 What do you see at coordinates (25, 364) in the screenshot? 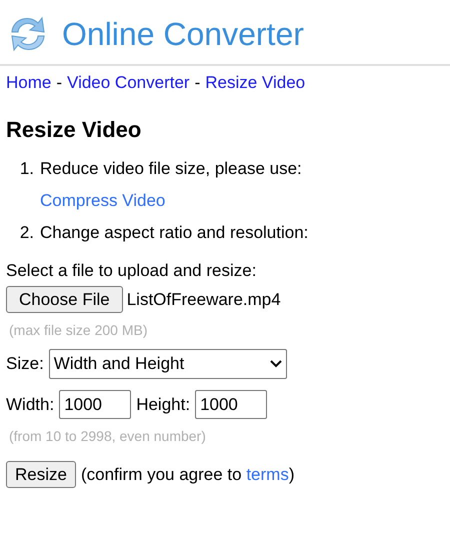
I see `size-label: Size:` at bounding box center [25, 364].